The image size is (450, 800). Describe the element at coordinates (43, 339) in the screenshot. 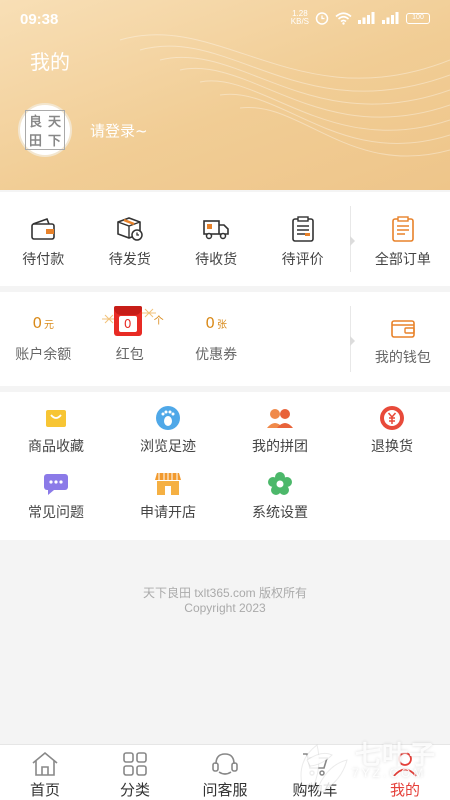

I see `account-balance: 0 元 账户余额` at that location.